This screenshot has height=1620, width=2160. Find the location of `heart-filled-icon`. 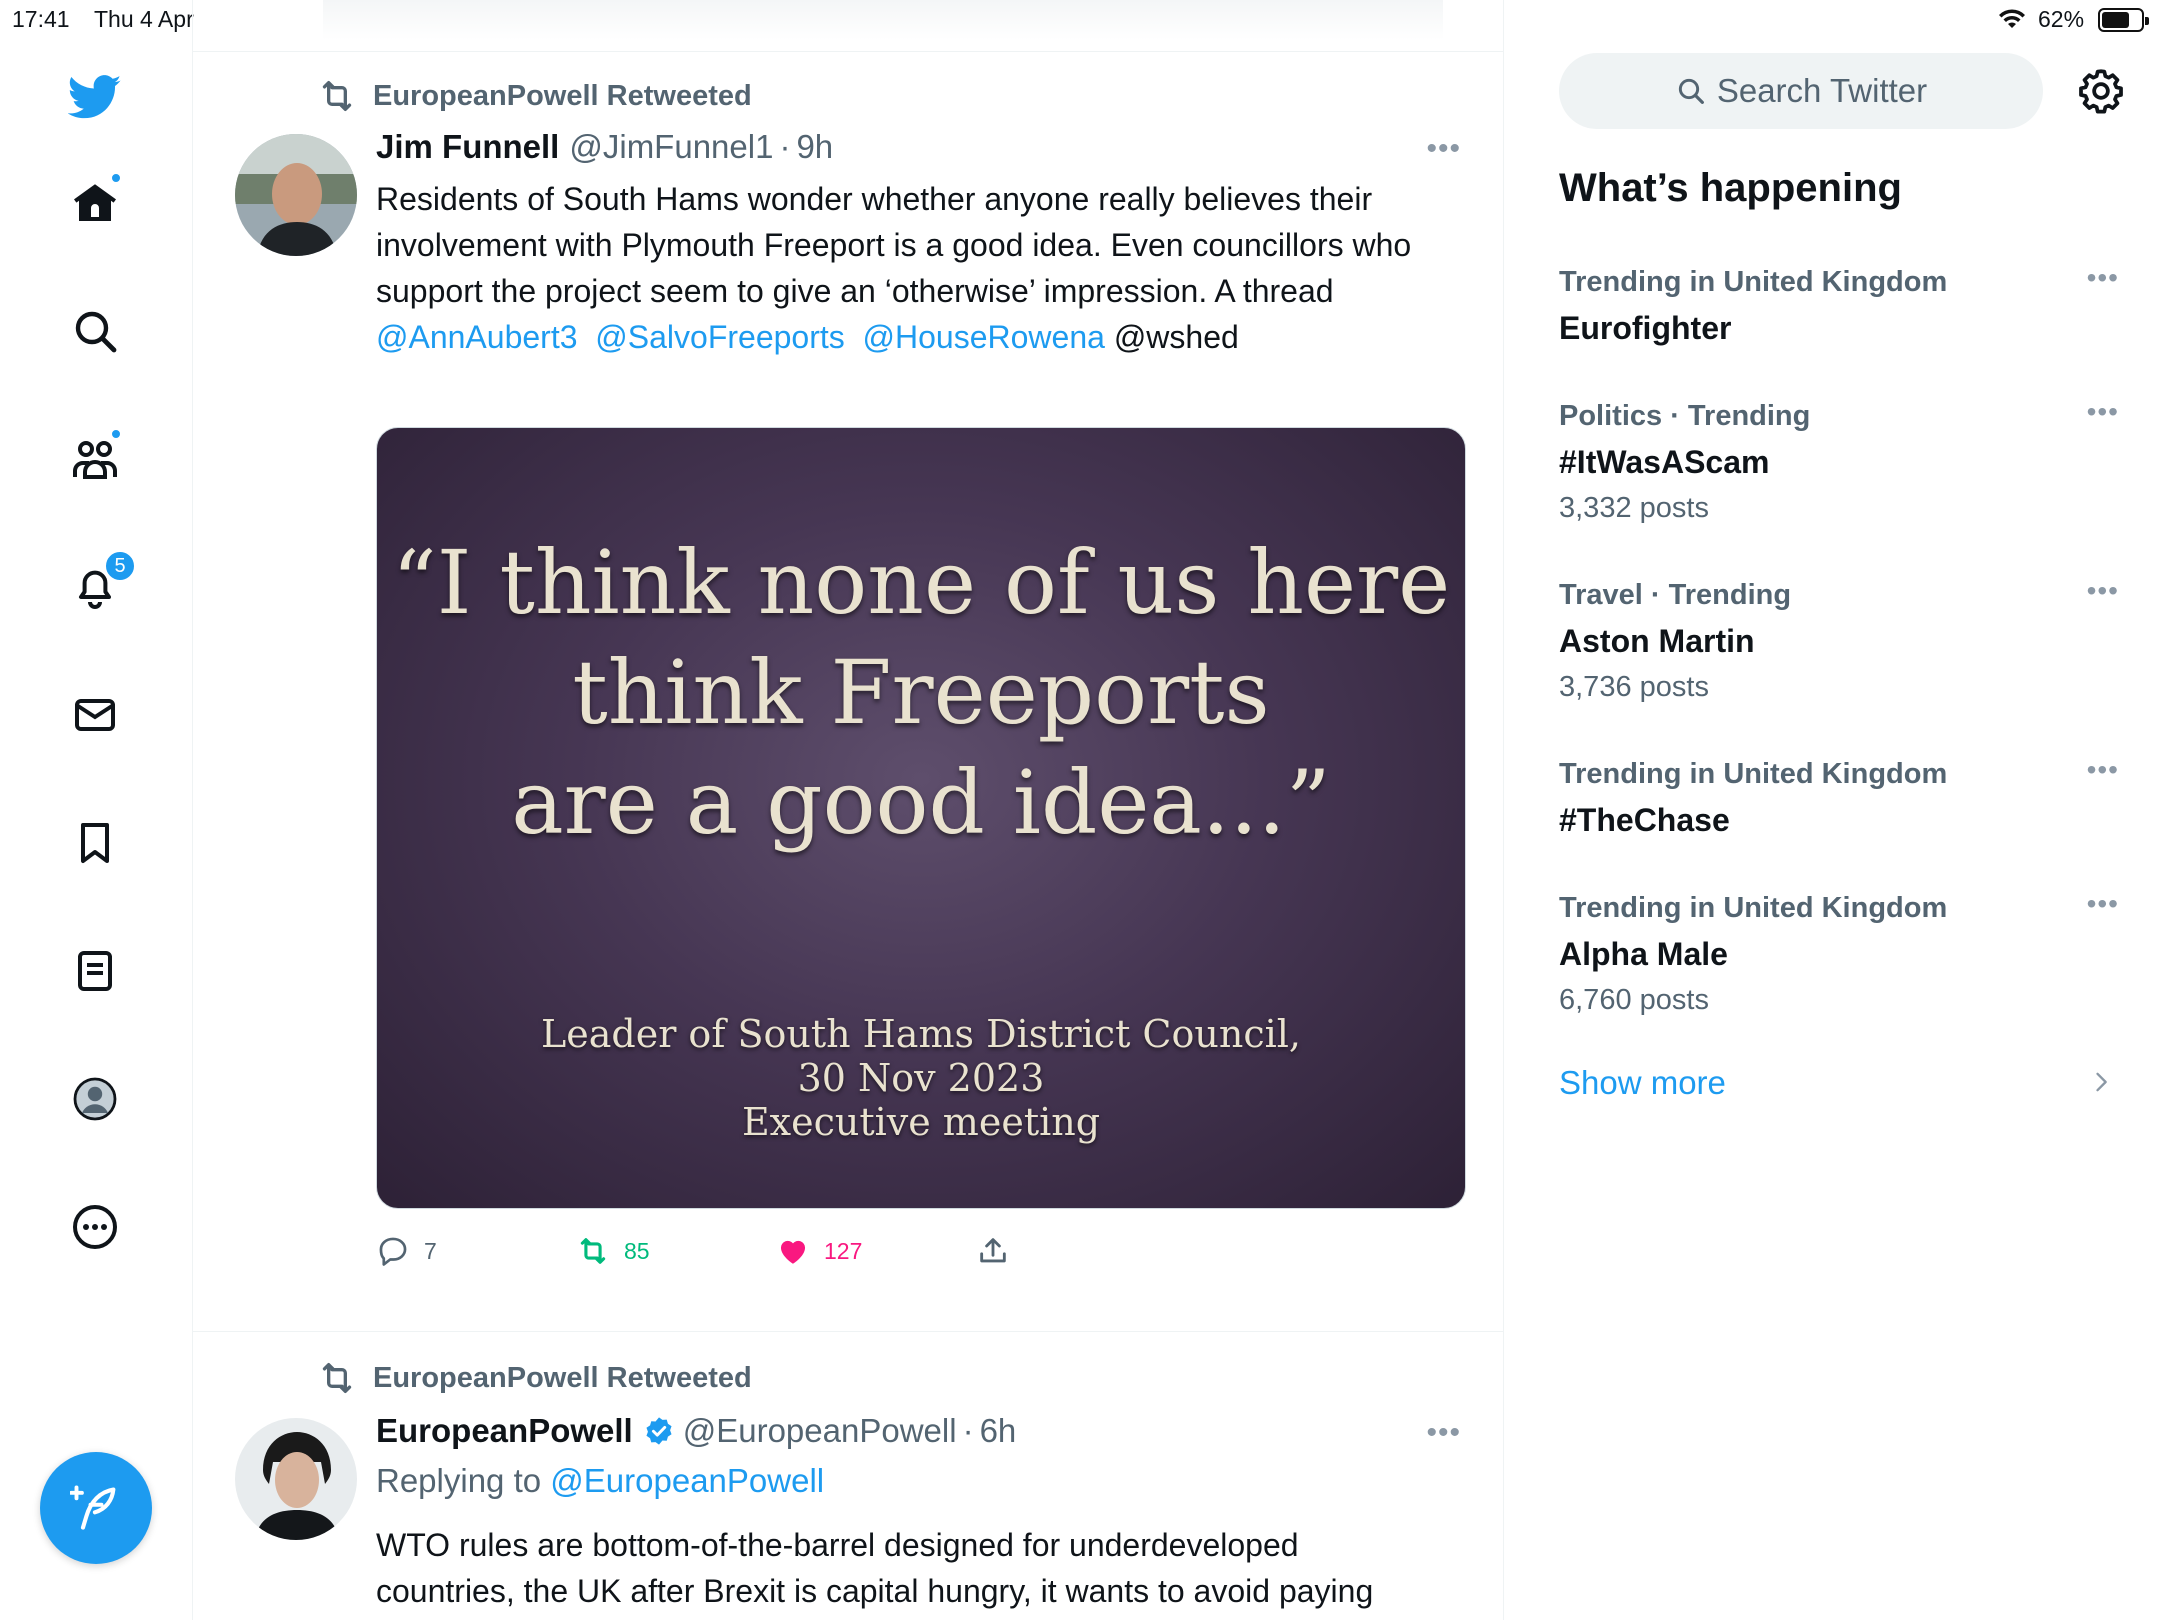

heart-filled-icon is located at coordinates (793, 1252).